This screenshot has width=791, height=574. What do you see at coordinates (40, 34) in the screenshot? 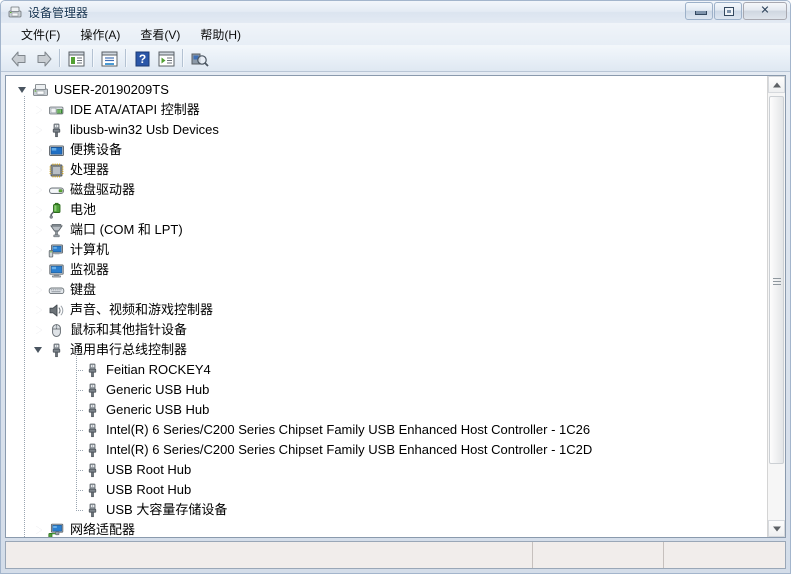
I see `menu-file: 文件(F)` at bounding box center [40, 34].